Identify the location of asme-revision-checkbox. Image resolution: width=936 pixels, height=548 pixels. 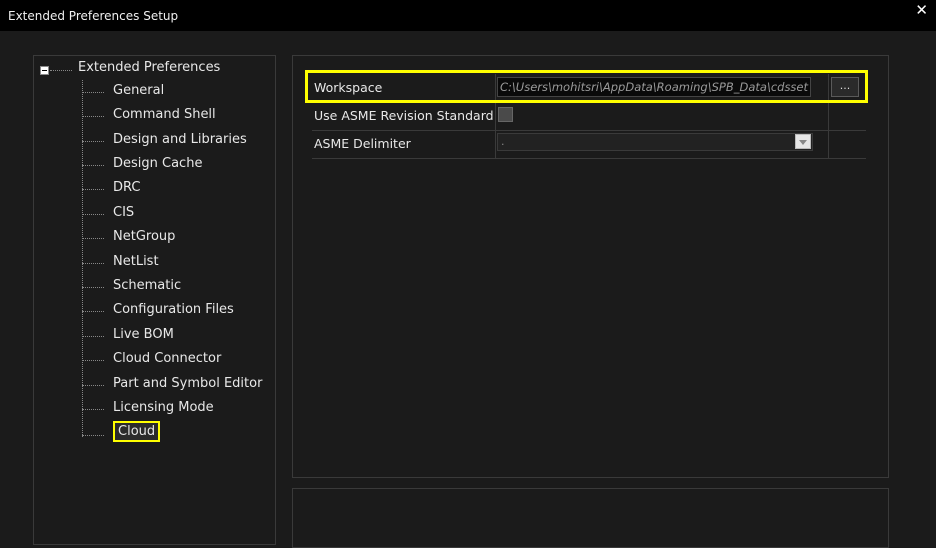
(505, 114).